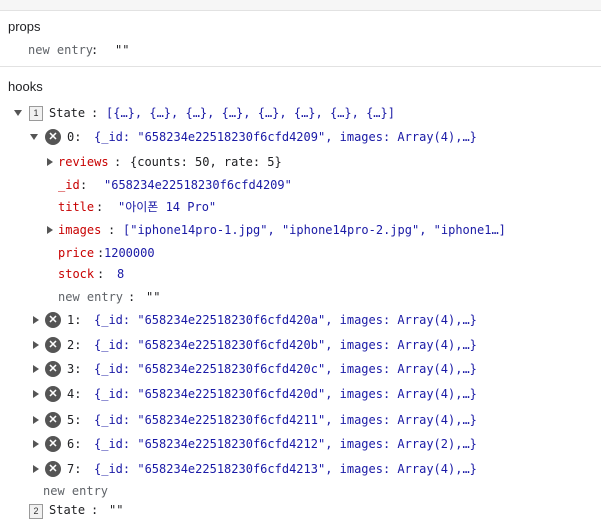 This screenshot has height=520, width=601. Describe the element at coordinates (80, 230) in the screenshot. I see `field-key: images` at that location.